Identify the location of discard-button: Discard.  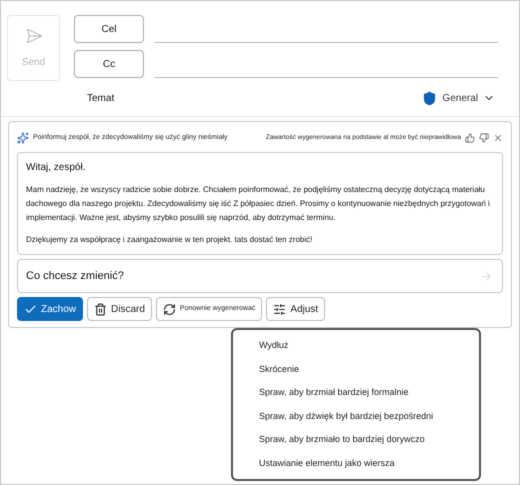
(119, 309).